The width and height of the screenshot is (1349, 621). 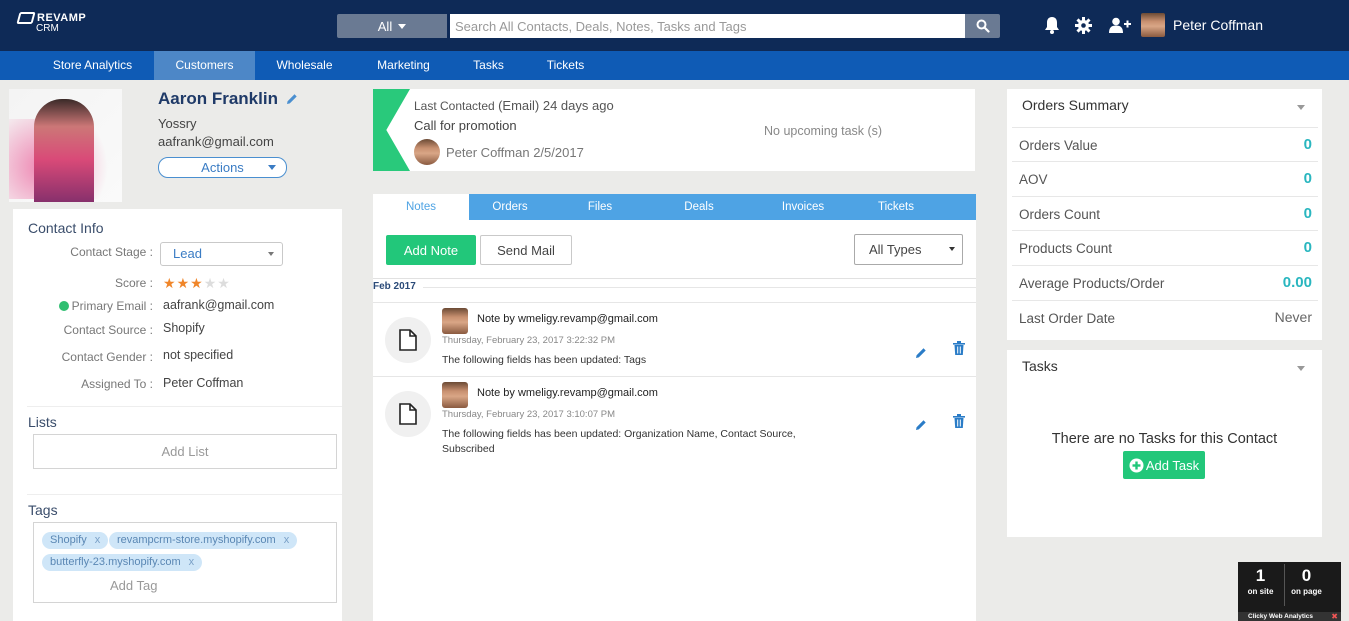 What do you see at coordinates (1033, 179) in the screenshot?
I see `summary-label: AOV` at bounding box center [1033, 179].